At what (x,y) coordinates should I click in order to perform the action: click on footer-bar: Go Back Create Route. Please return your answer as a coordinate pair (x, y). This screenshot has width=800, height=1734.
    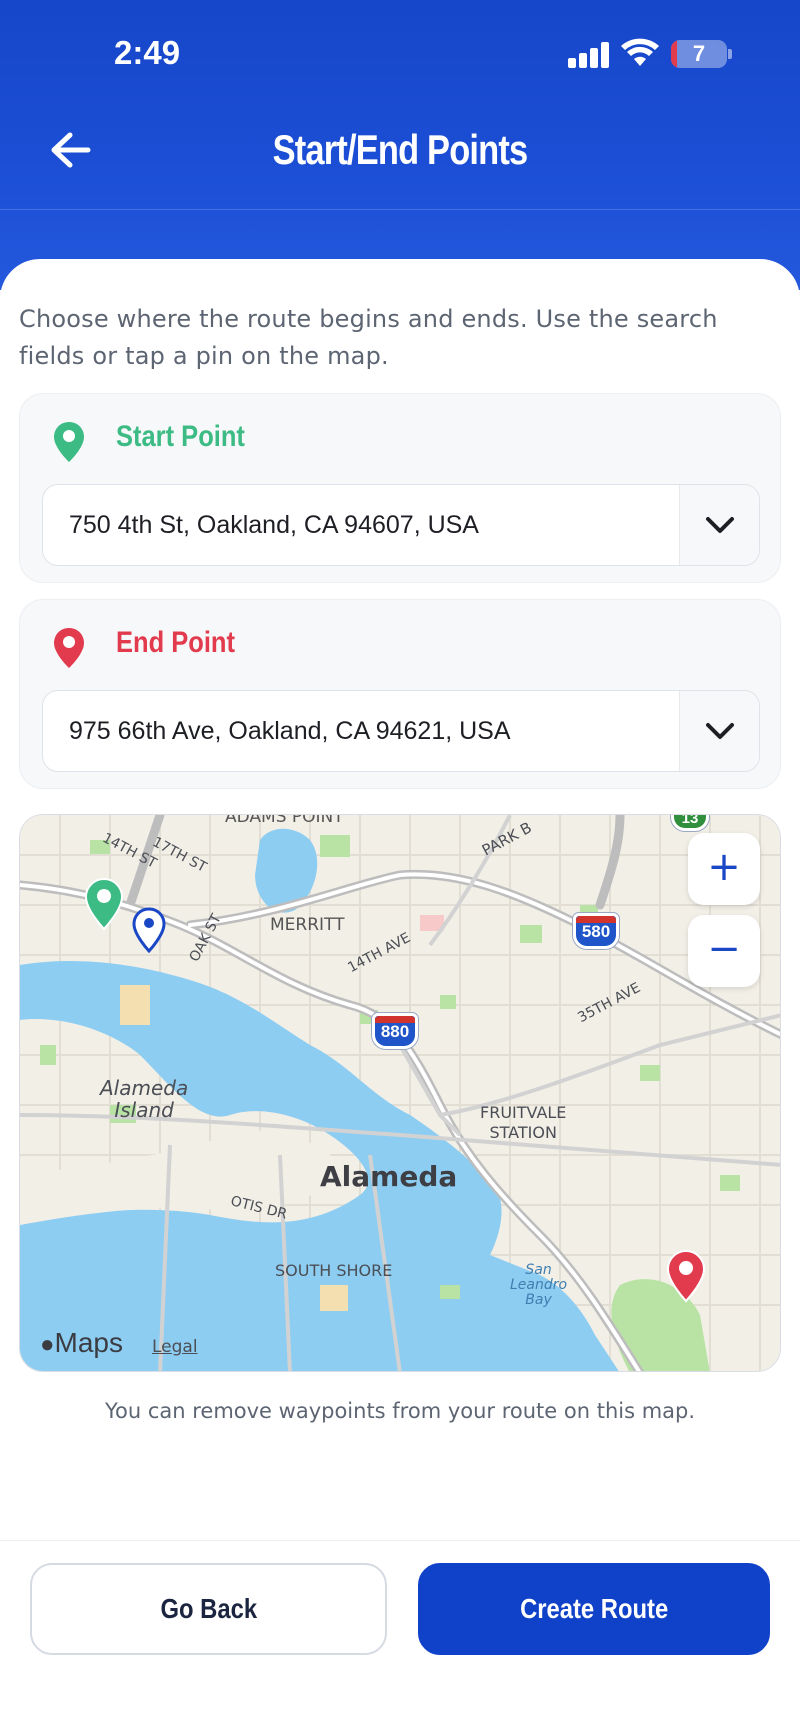
    Looking at the image, I should click on (400, 1637).